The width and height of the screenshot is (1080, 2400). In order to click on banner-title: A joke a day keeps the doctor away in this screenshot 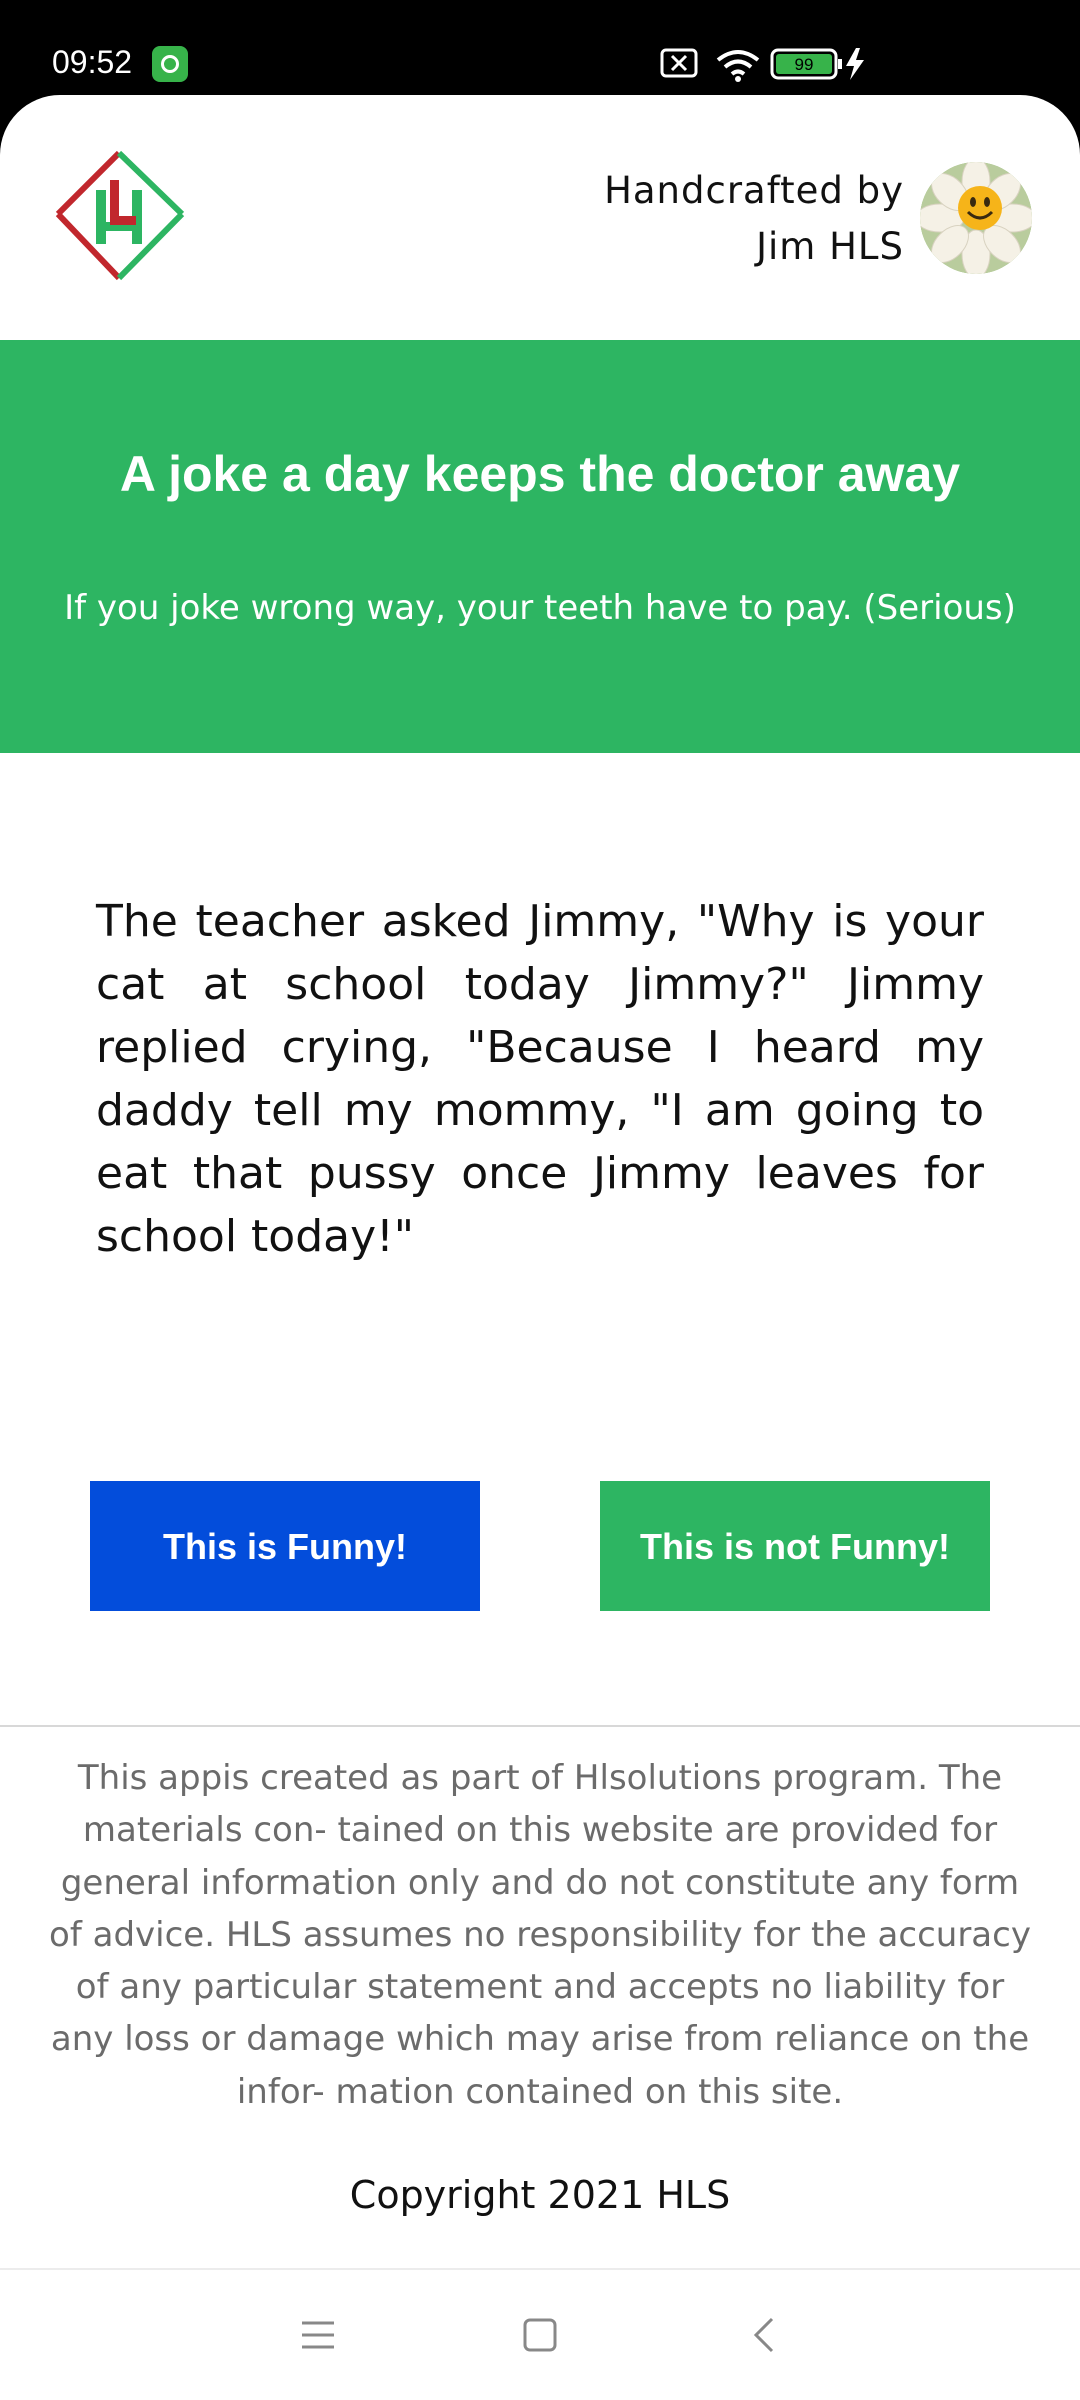, I will do `click(540, 474)`.